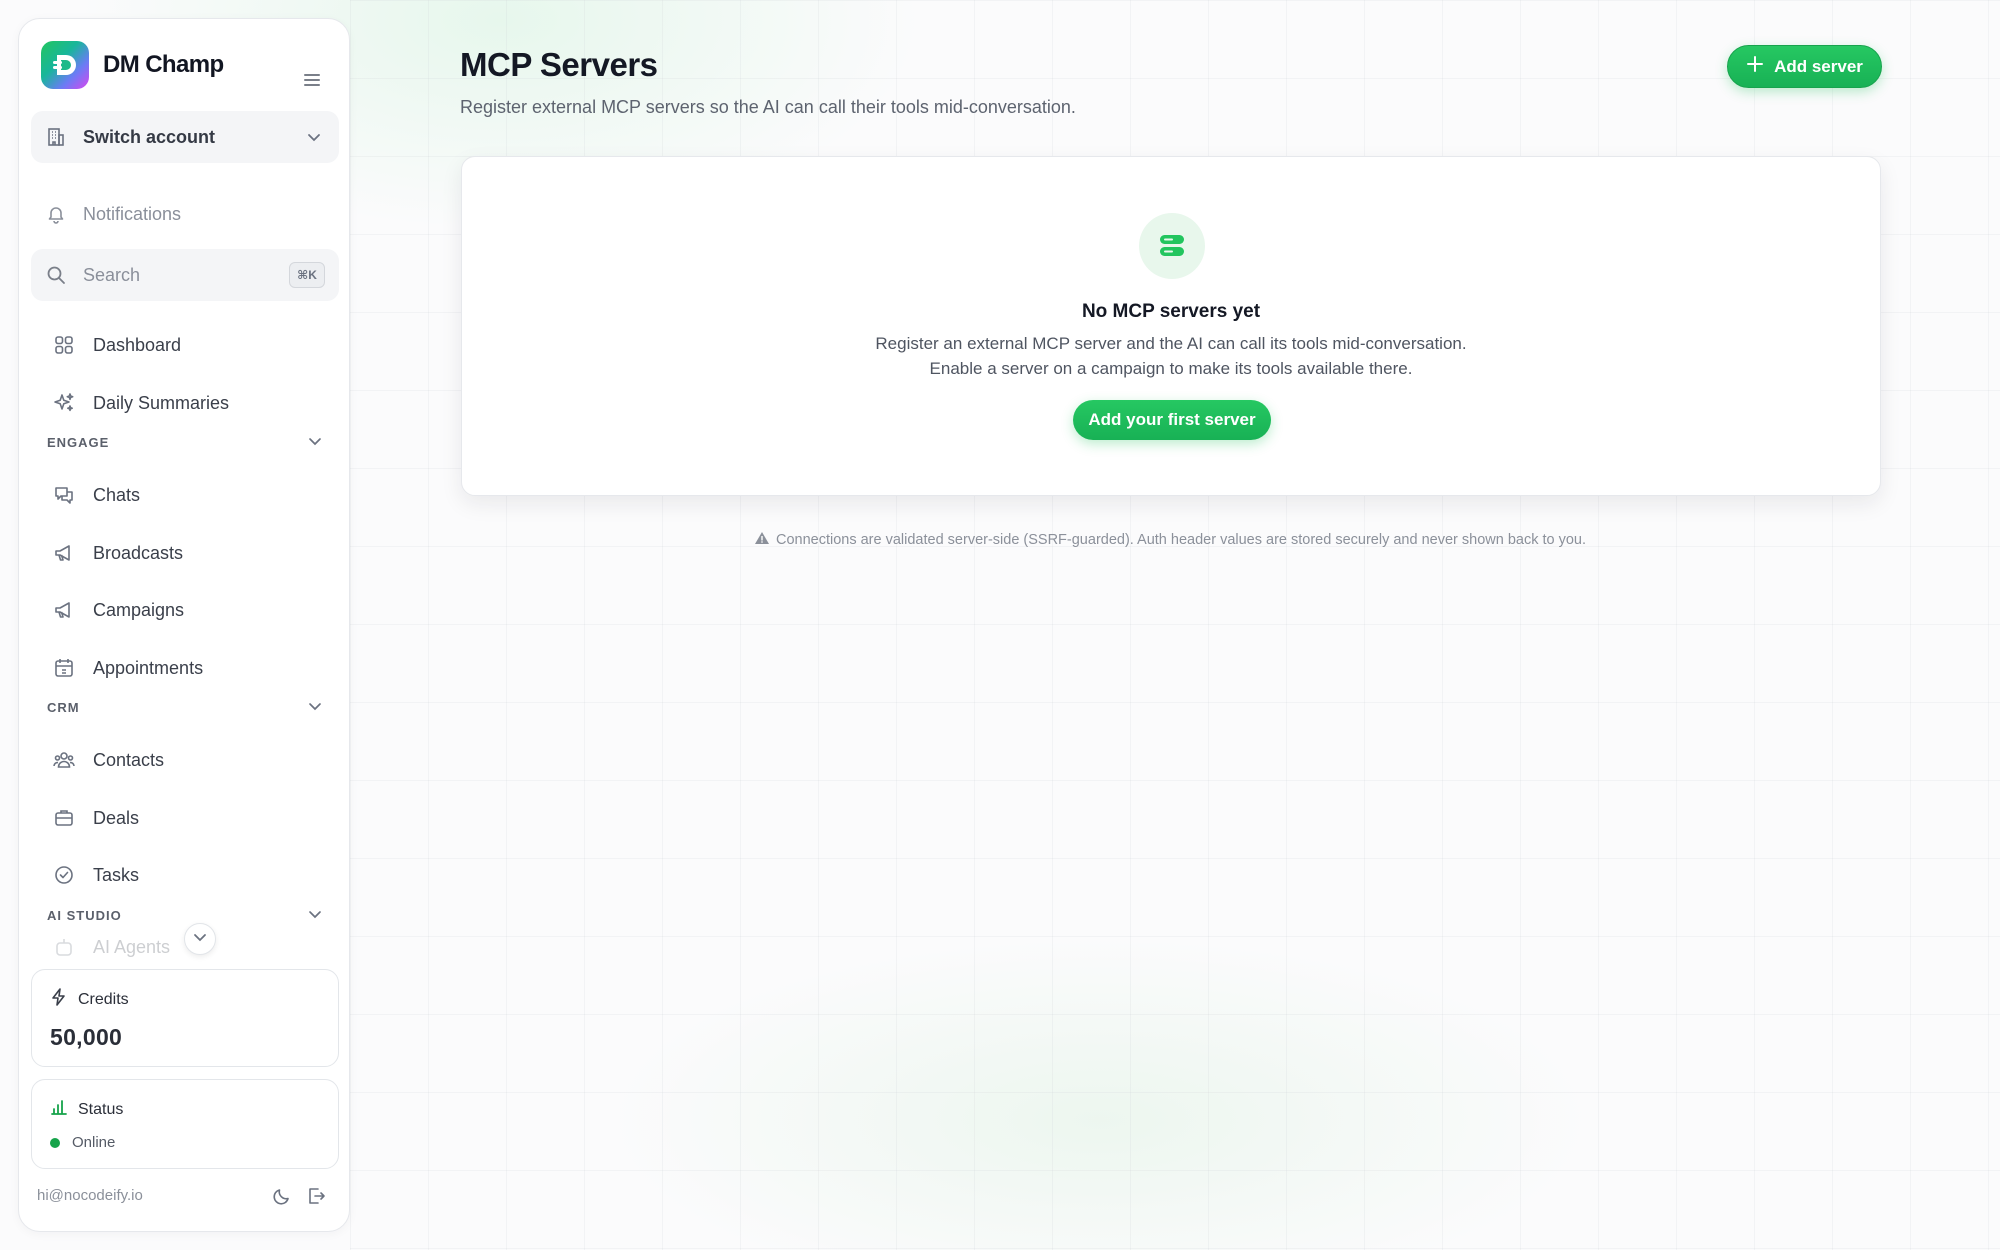 The width and height of the screenshot is (2000, 1250). Describe the element at coordinates (63, 707) in the screenshot. I see `section-title: CRM` at that location.